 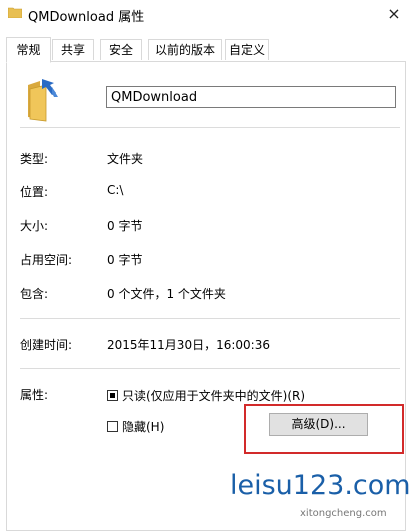 I want to click on hidden-label: 隐藏(H), so click(x=143, y=426).